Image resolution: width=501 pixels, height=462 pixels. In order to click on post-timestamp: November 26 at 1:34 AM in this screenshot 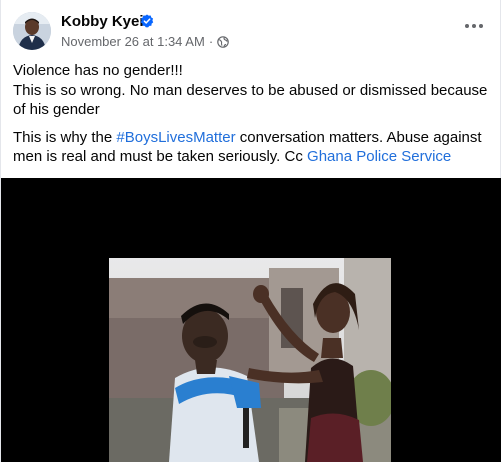, I will do `click(133, 41)`.